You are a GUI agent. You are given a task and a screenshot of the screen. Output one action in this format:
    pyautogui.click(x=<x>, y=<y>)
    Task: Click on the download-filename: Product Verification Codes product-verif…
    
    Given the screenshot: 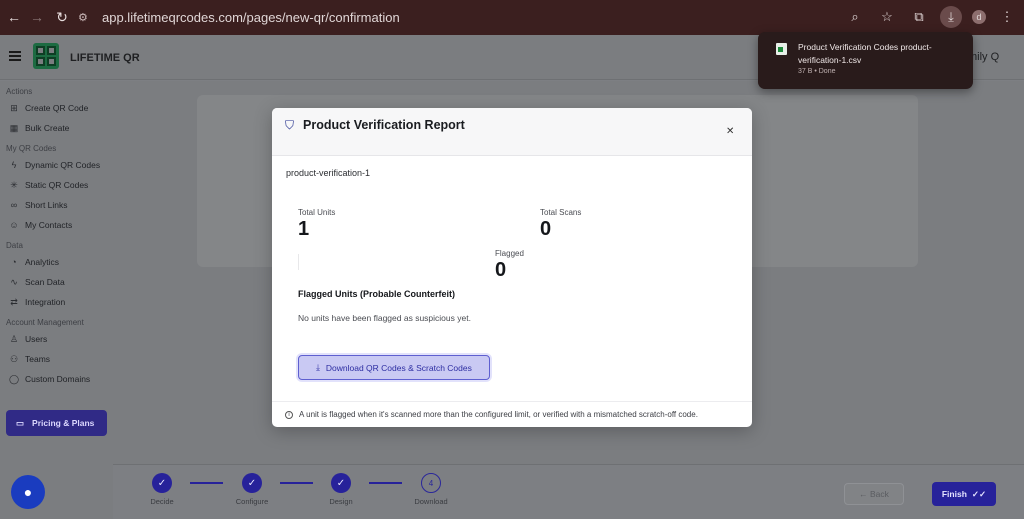 What is the action you would take?
    pyautogui.click(x=865, y=53)
    